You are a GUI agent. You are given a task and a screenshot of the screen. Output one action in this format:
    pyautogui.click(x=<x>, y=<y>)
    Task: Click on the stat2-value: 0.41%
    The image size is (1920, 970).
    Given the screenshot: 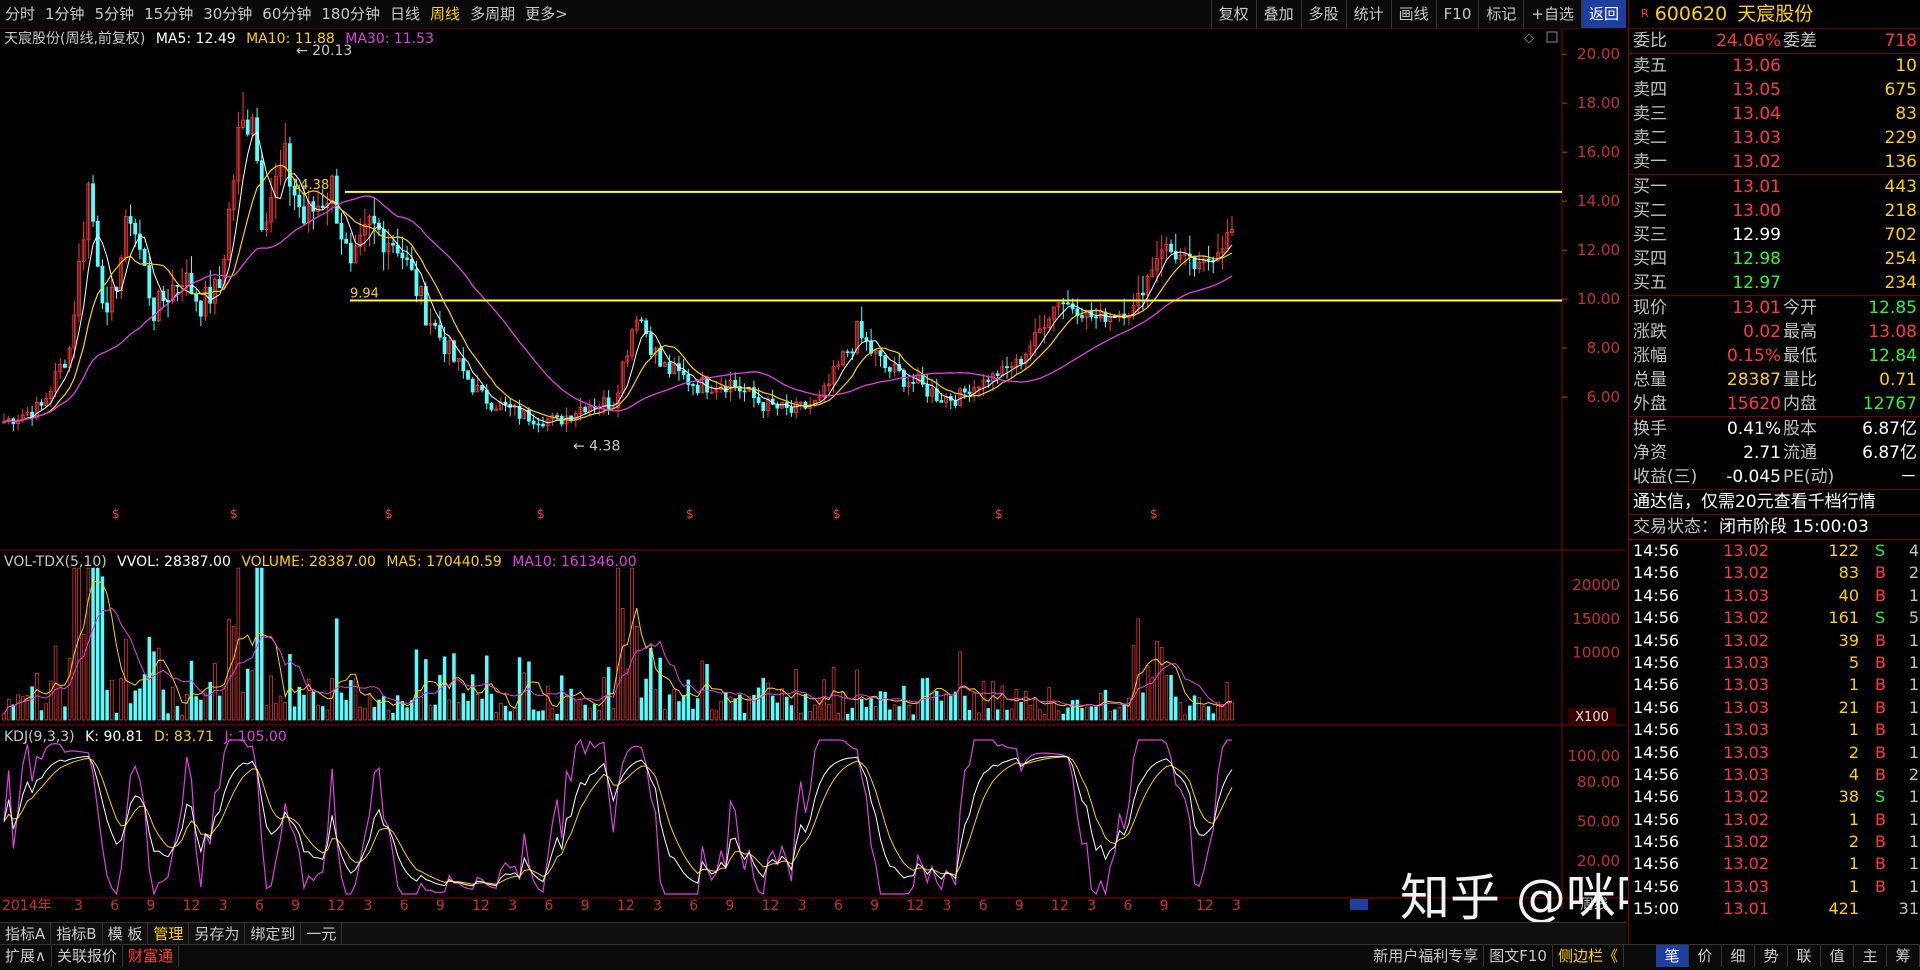 What is the action you would take?
    pyautogui.click(x=1753, y=429)
    